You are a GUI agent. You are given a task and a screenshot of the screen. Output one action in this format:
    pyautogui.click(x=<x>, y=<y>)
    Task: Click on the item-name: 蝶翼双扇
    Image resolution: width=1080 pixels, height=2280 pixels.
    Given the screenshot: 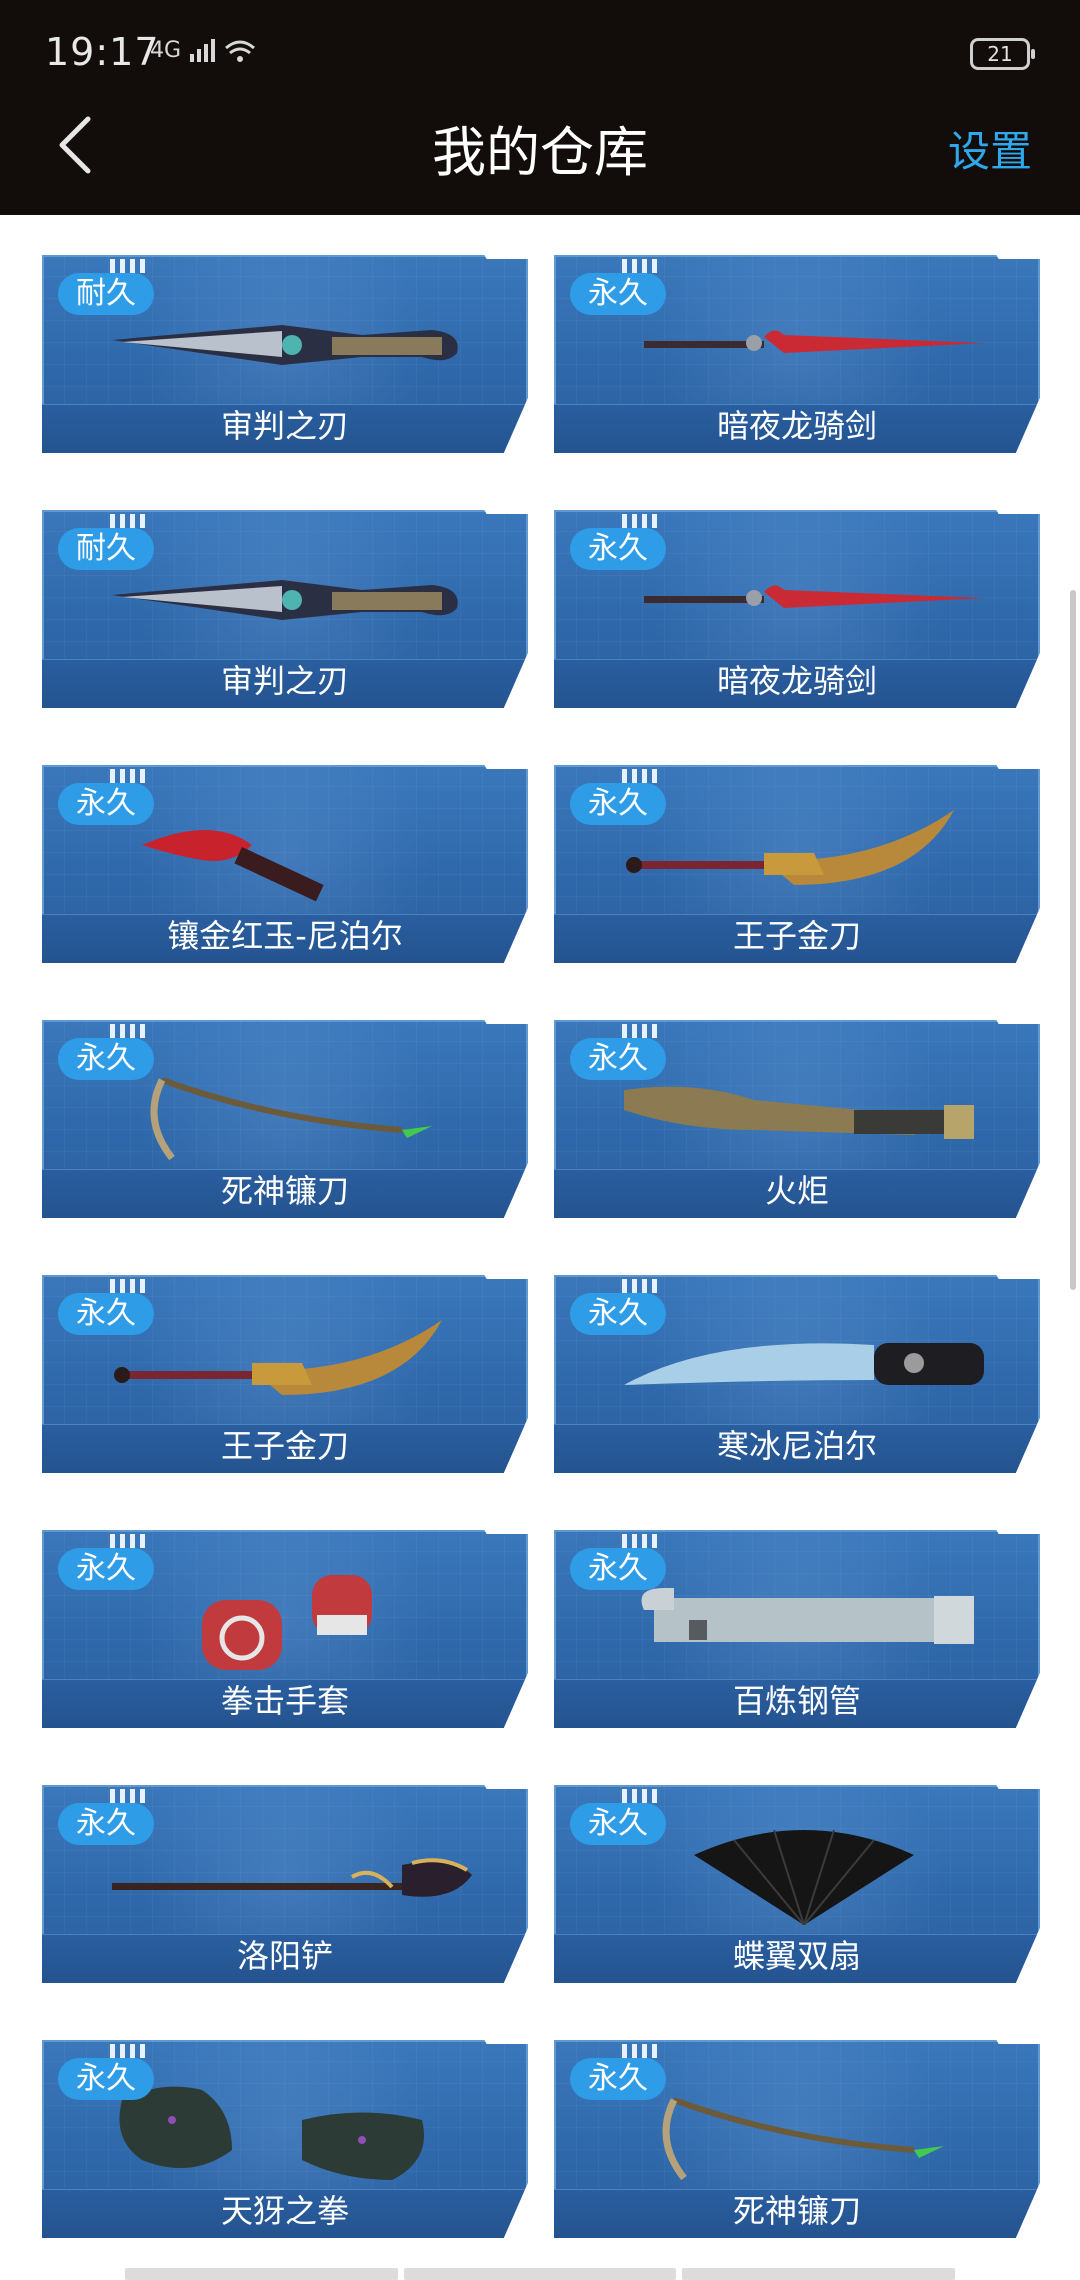 What is the action you would take?
    pyautogui.click(x=796, y=1956)
    